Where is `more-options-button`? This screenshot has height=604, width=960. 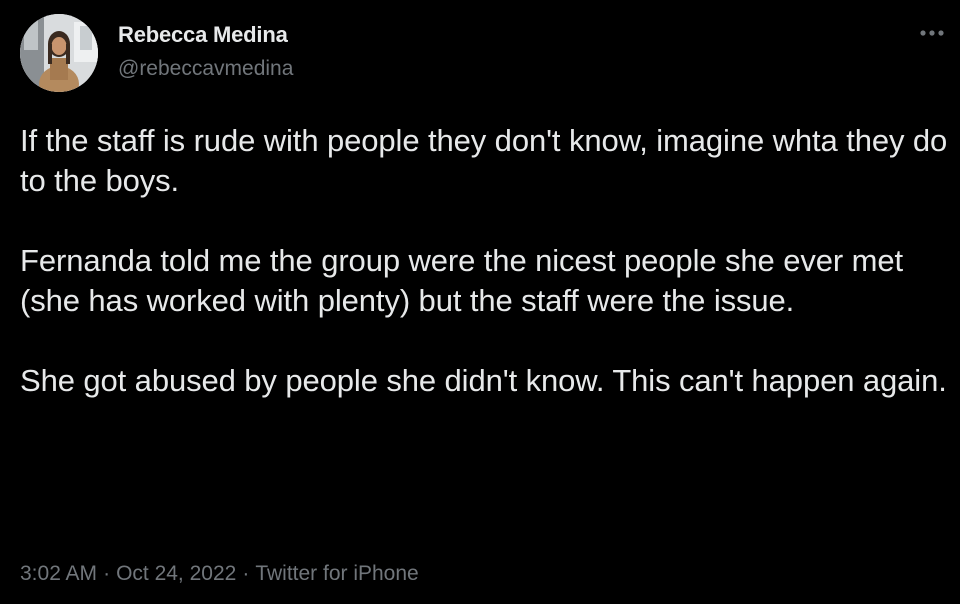
more-options-button is located at coordinates (932, 33).